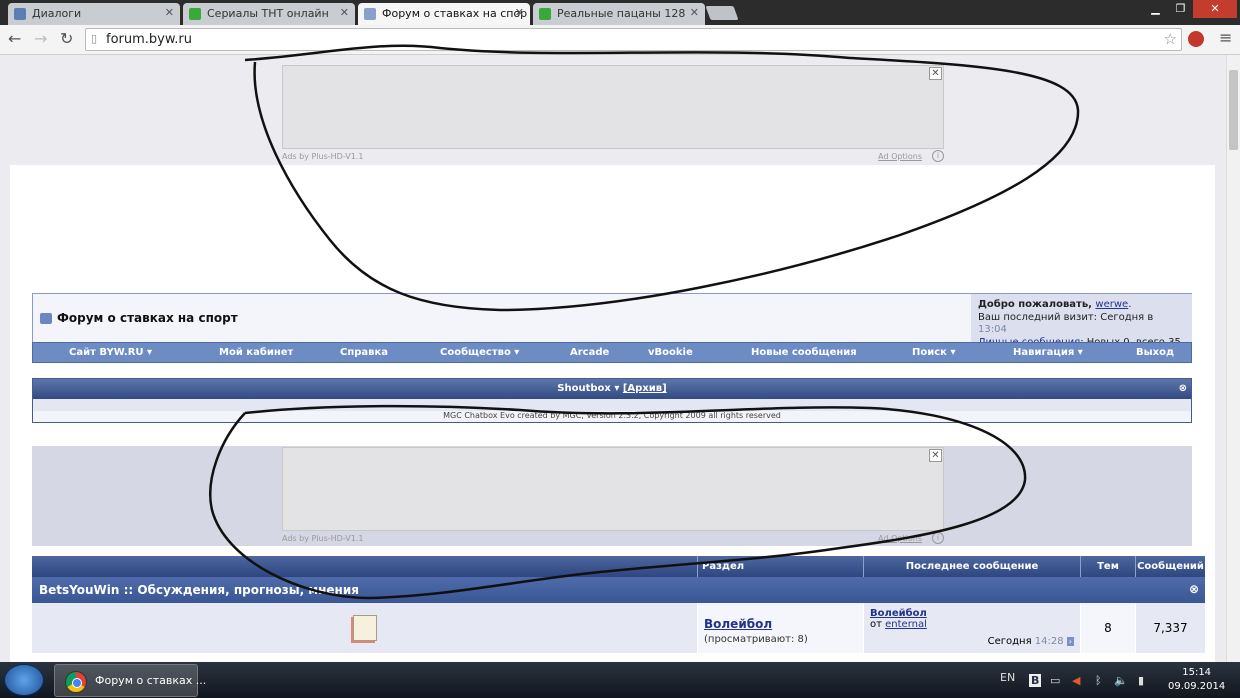 This screenshot has width=1240, height=698. I want to click on forum-link: Волейбол, so click(738, 624).